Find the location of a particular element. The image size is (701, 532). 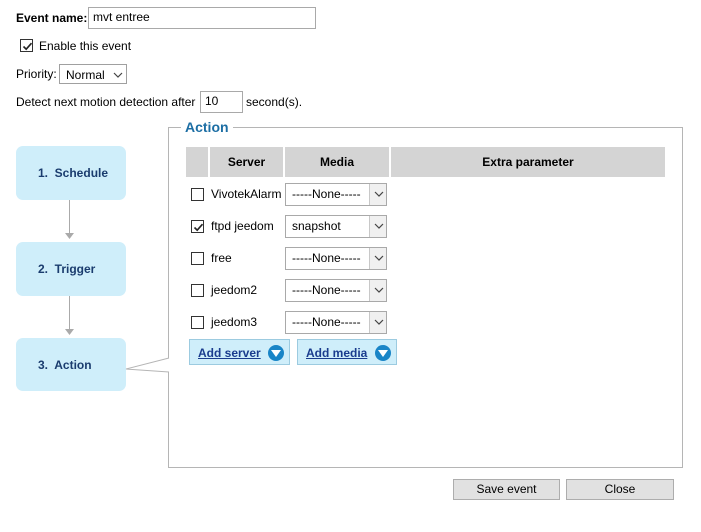

priority-label: Priority: is located at coordinates (36, 74).